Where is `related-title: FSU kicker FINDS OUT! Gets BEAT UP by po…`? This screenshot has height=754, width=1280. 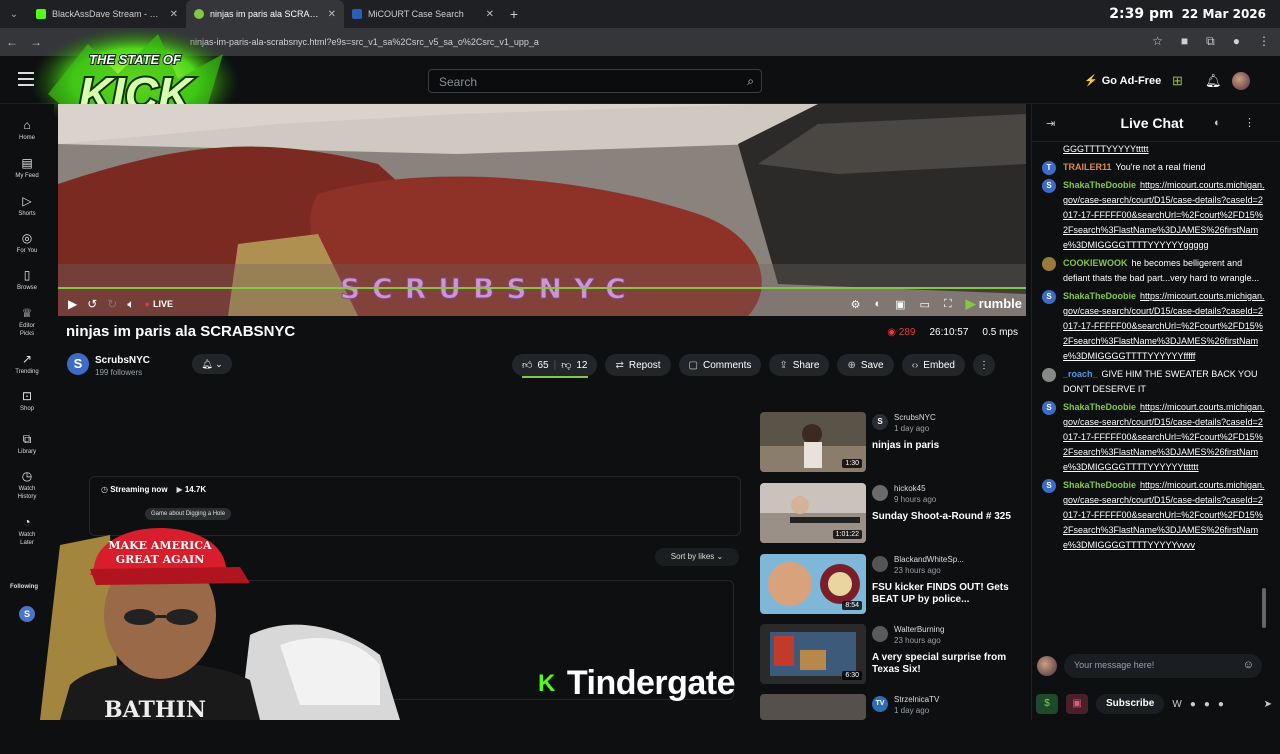
related-title: FSU kicker FINDS OUT! Gets BEAT UP by po… is located at coordinates (947, 594).